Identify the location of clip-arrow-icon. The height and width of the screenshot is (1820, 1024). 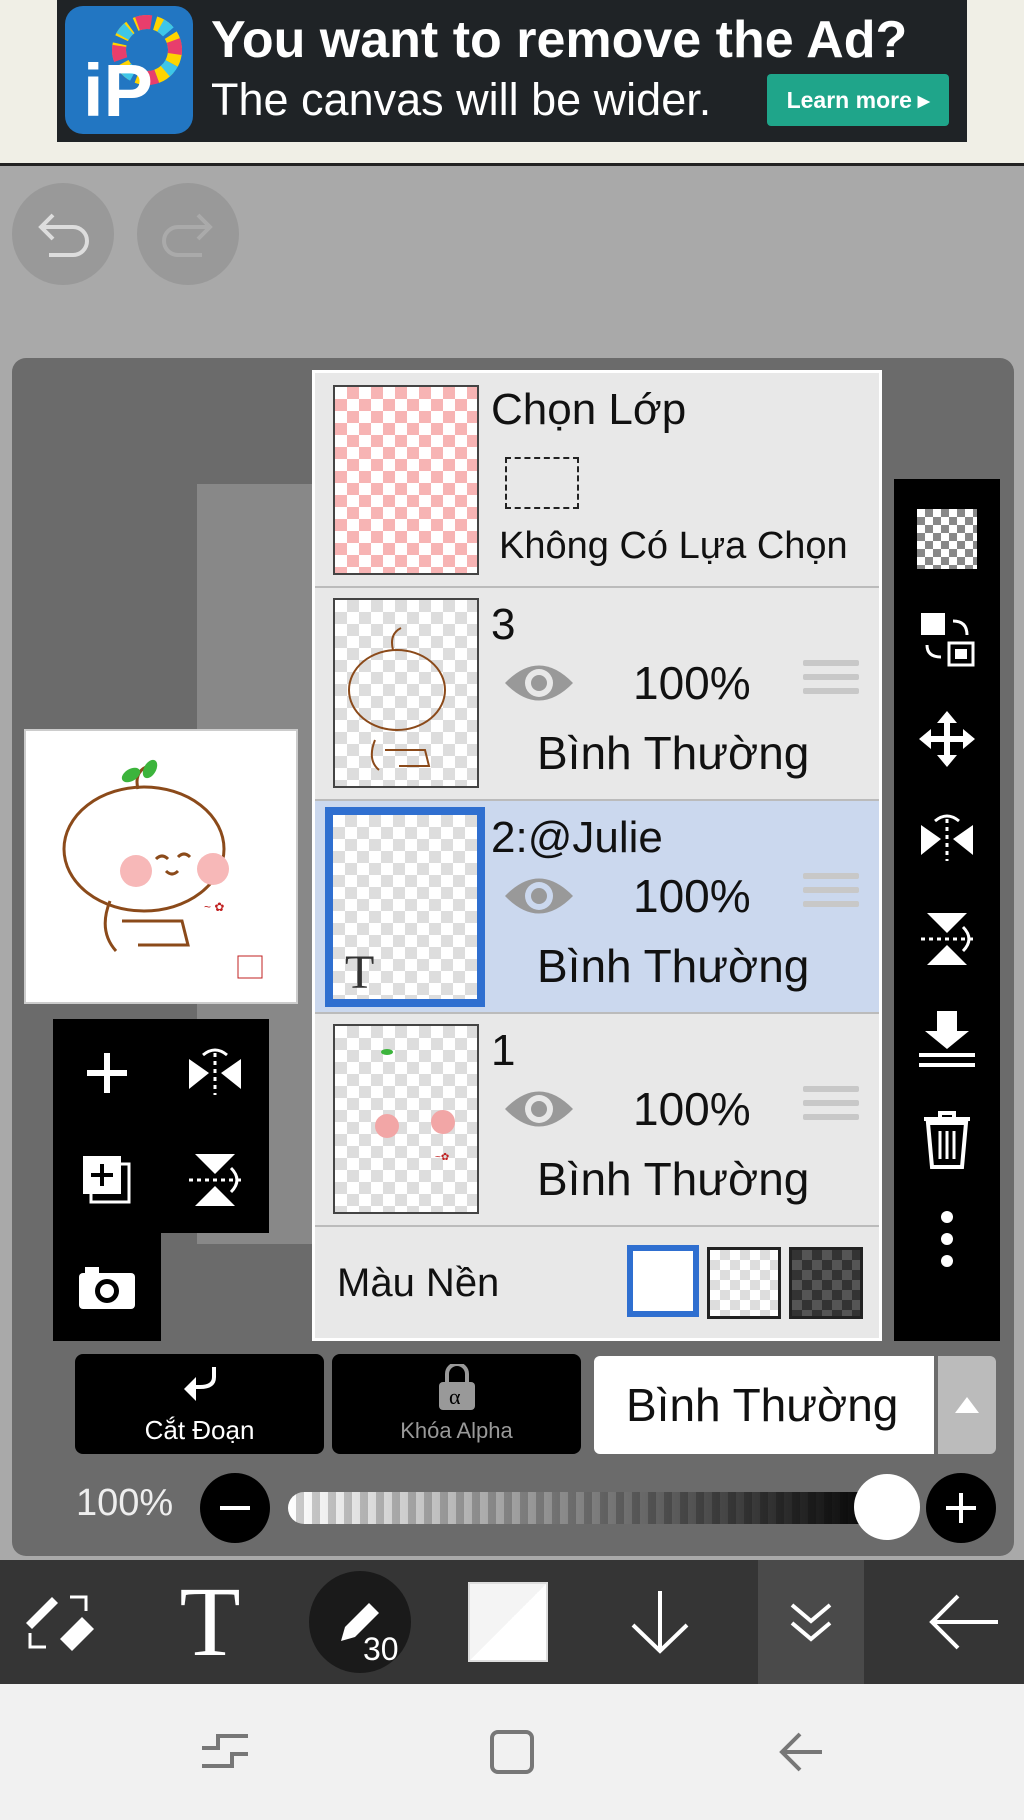
(199, 1383).